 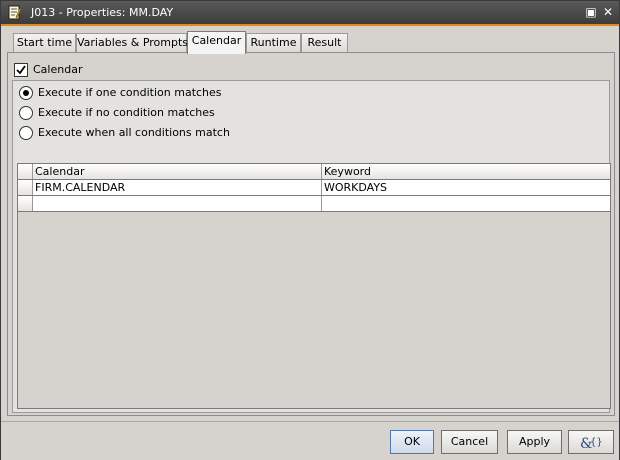 What do you see at coordinates (534, 442) in the screenshot?
I see `apply-button: Apply` at bounding box center [534, 442].